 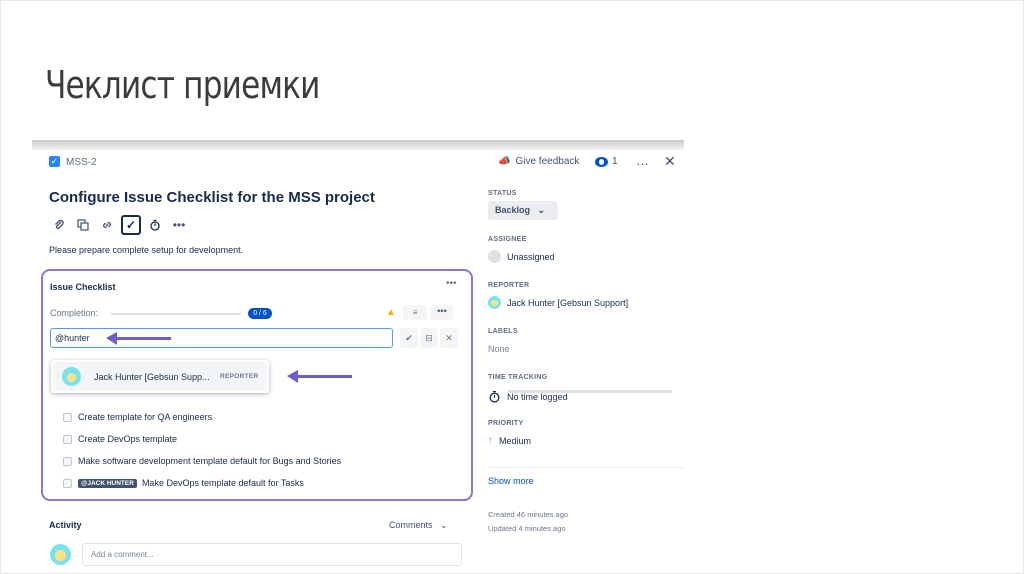 I want to click on assignee-value: Unassigned, so click(x=531, y=256).